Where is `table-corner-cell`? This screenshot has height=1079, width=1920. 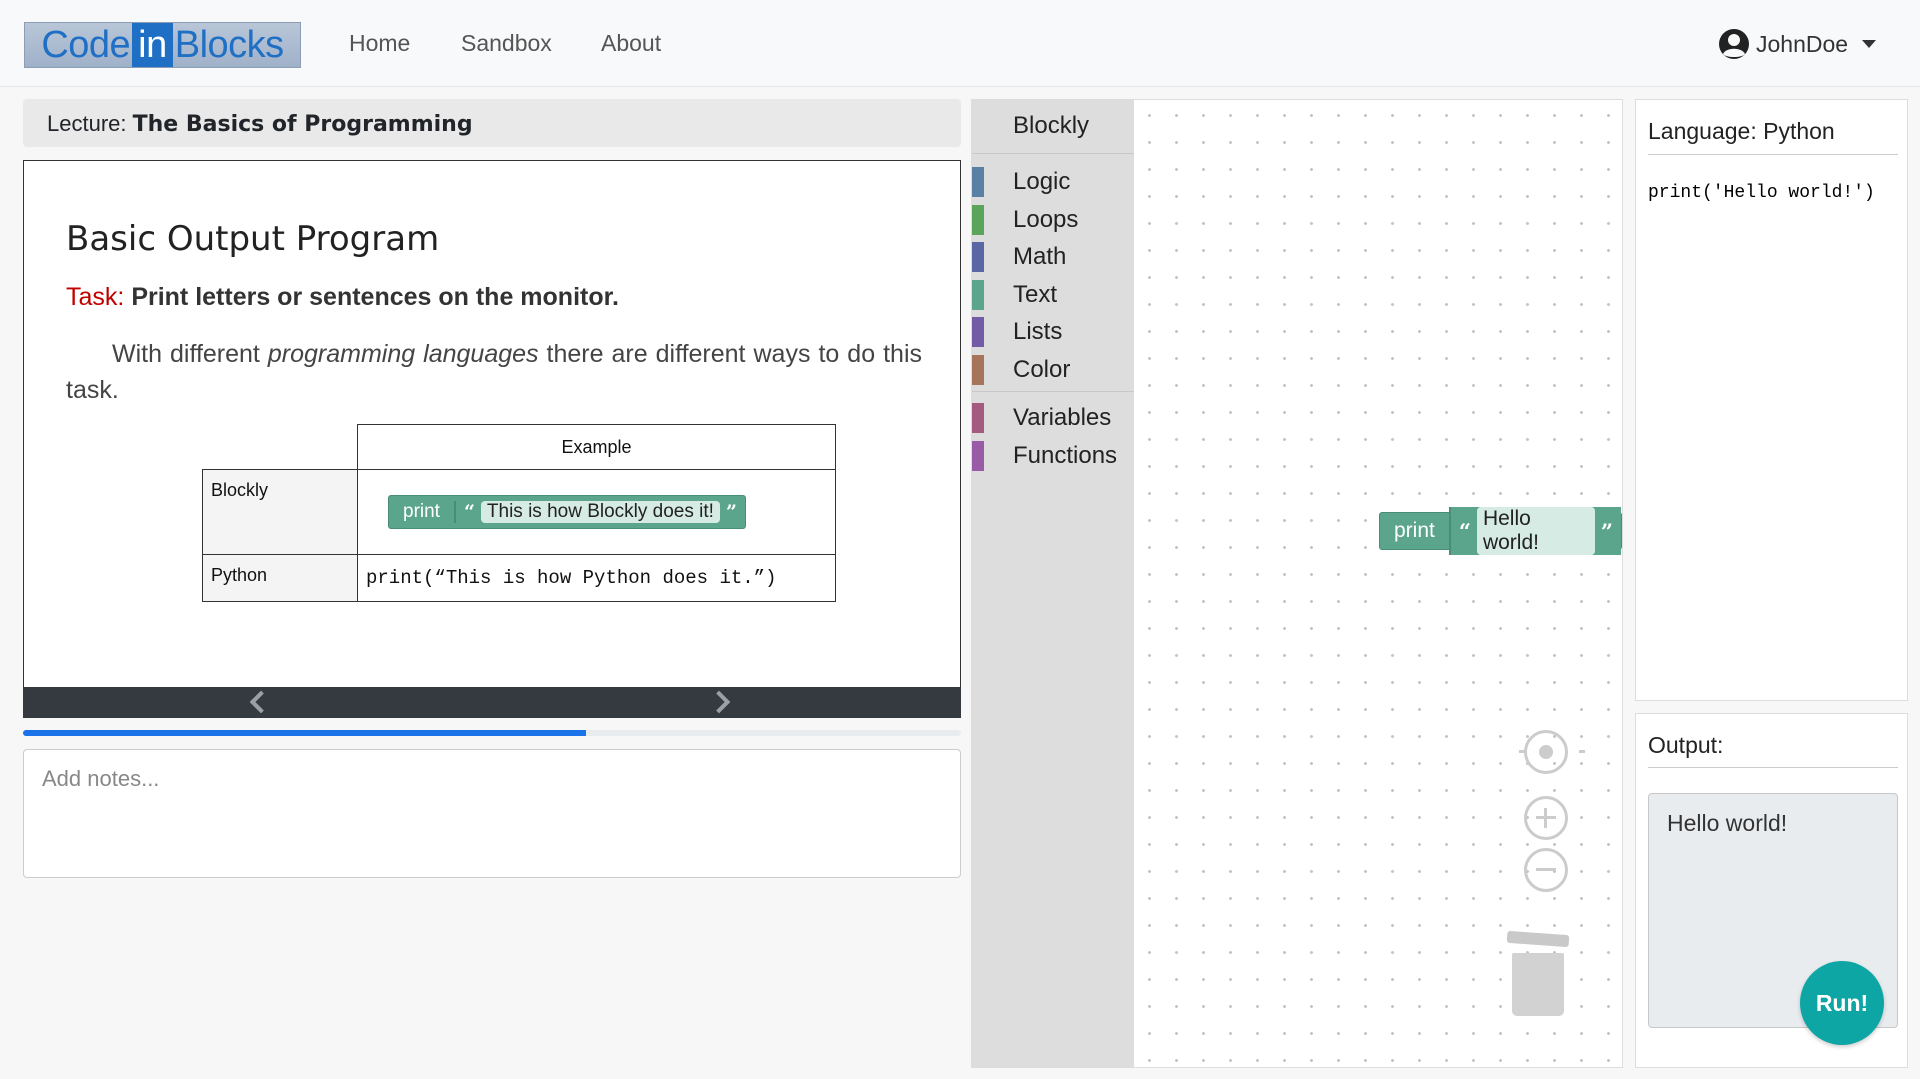 table-corner-cell is located at coordinates (280, 447).